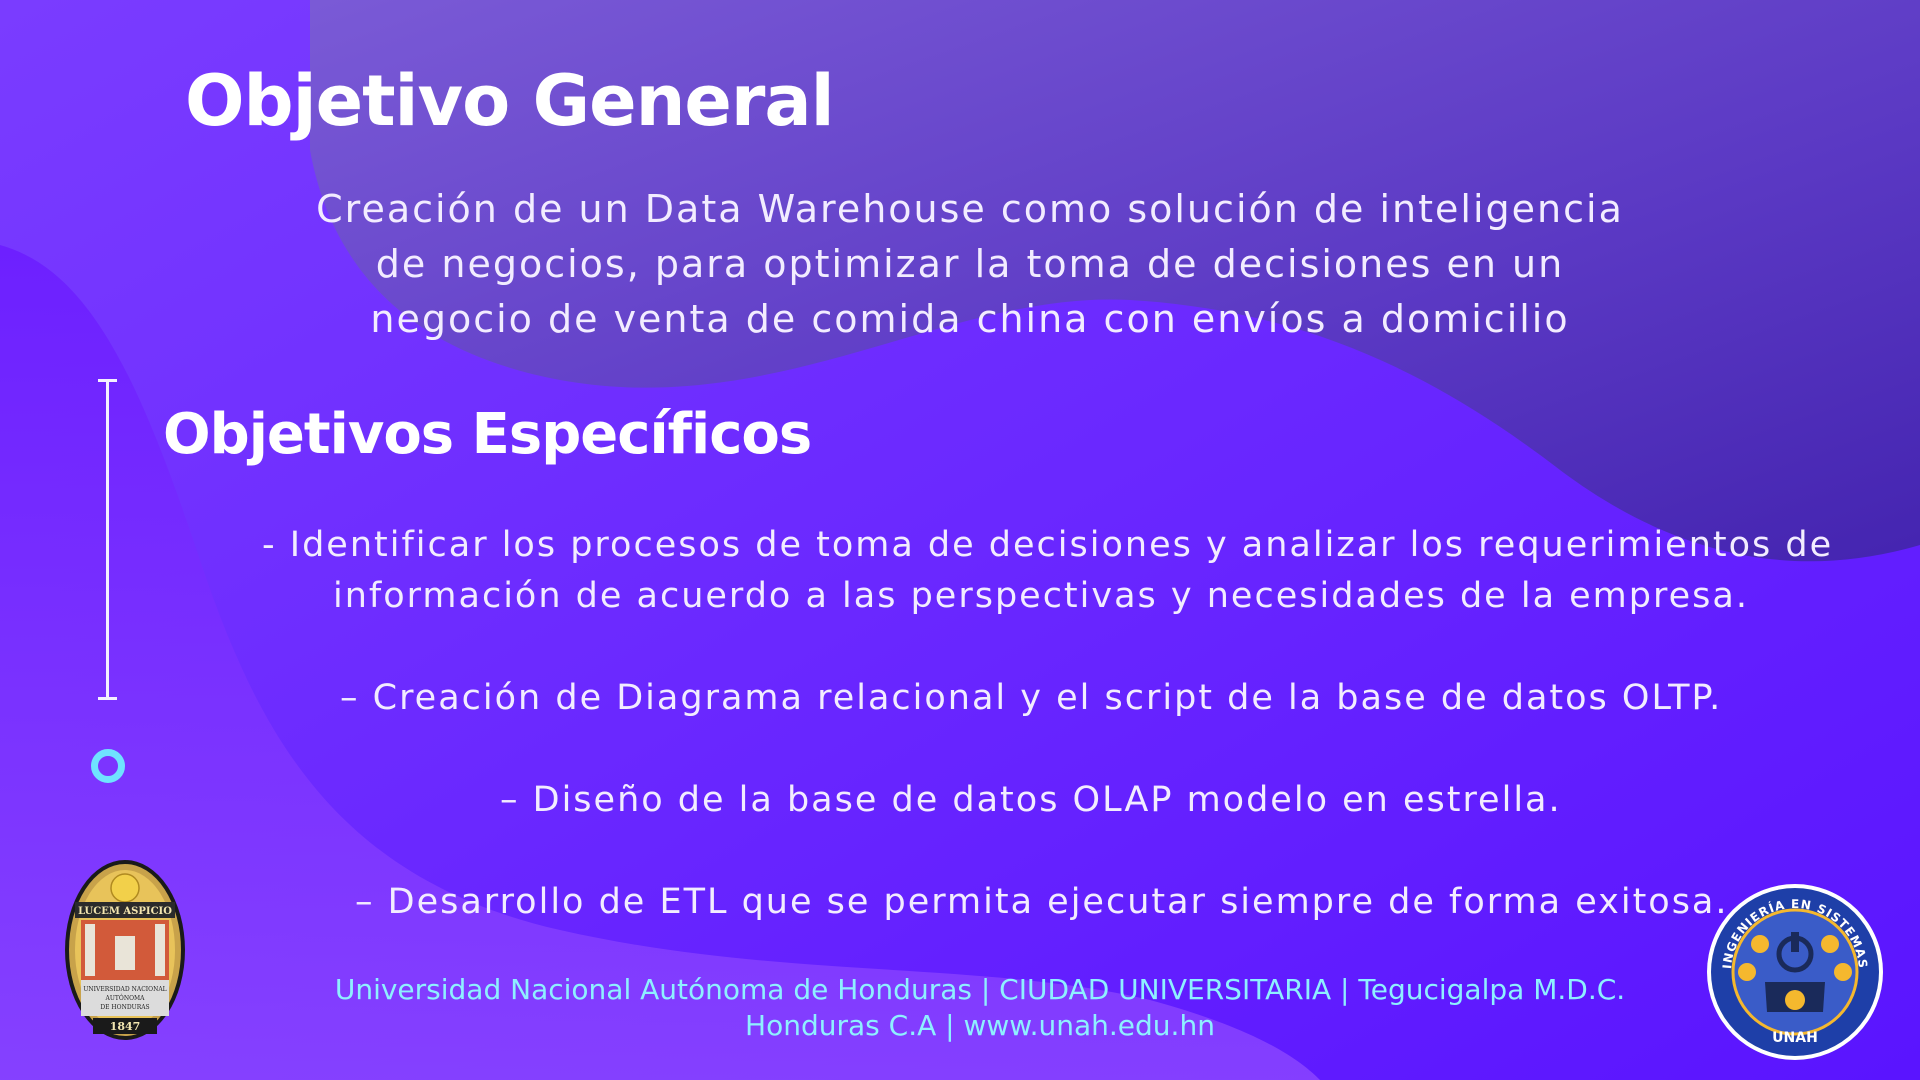 The width and height of the screenshot is (1920, 1080). I want to click on svg-text: LUCEM ASPICIO, so click(125, 911).